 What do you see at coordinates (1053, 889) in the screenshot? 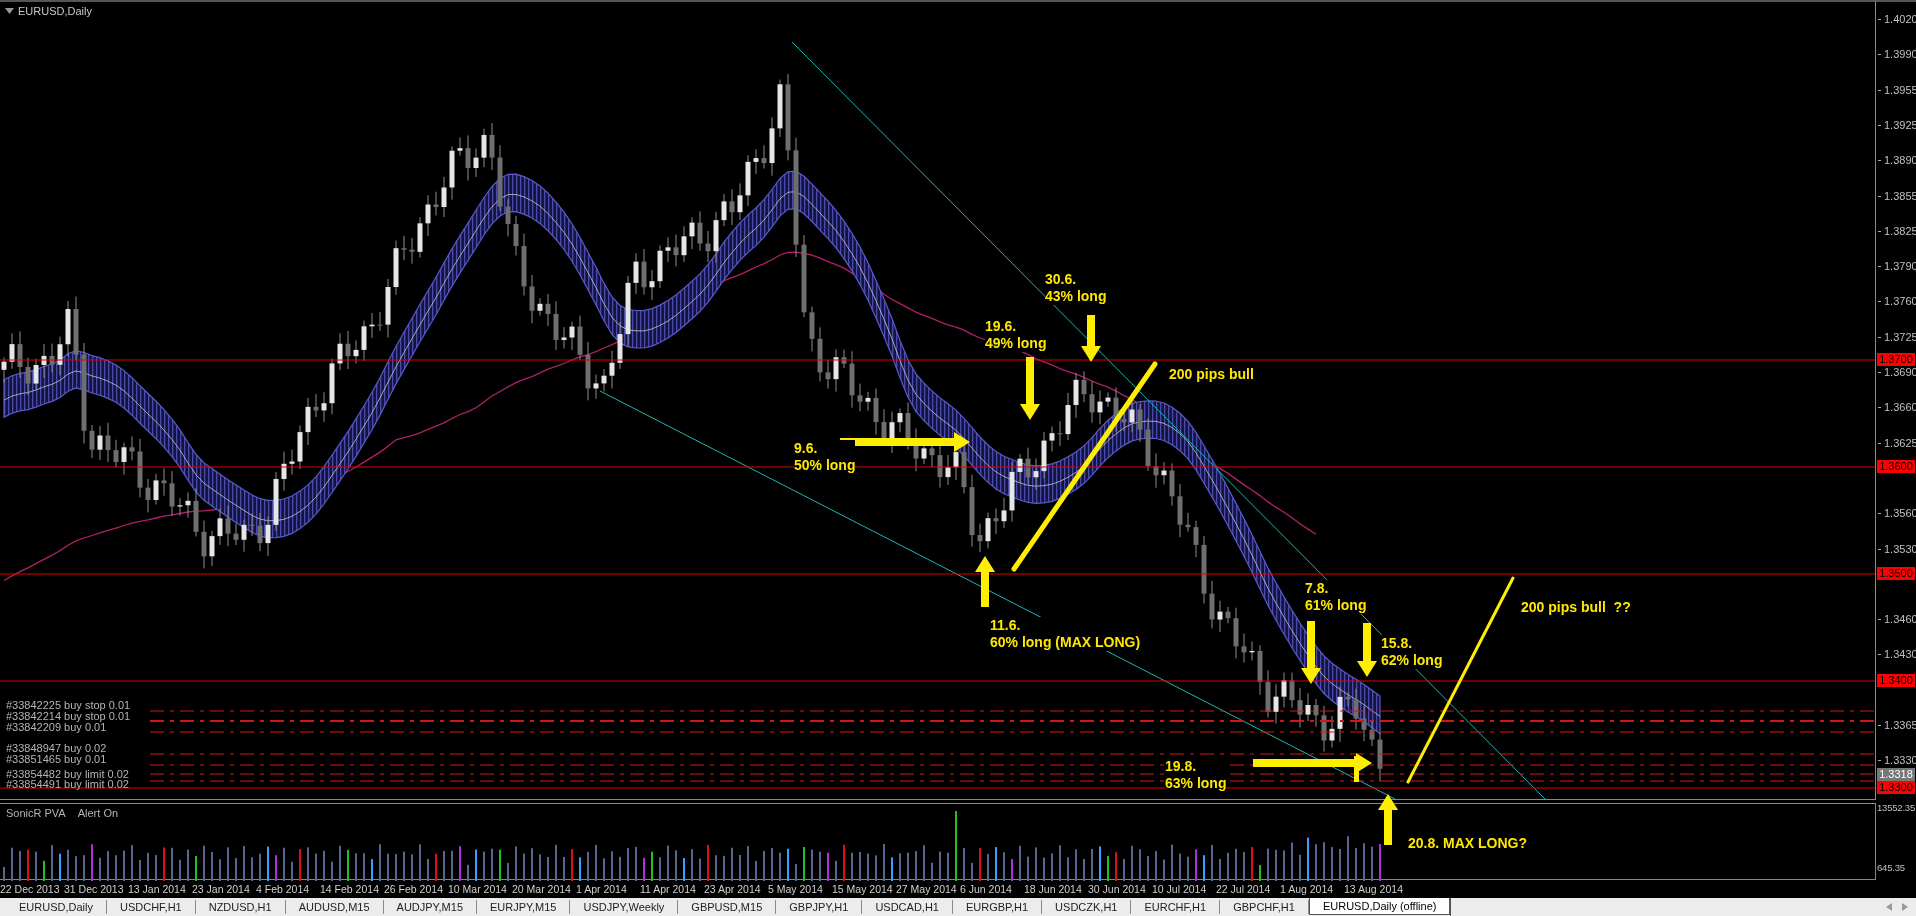
I see `date-axis-label: 18 Jun 2014` at bounding box center [1053, 889].